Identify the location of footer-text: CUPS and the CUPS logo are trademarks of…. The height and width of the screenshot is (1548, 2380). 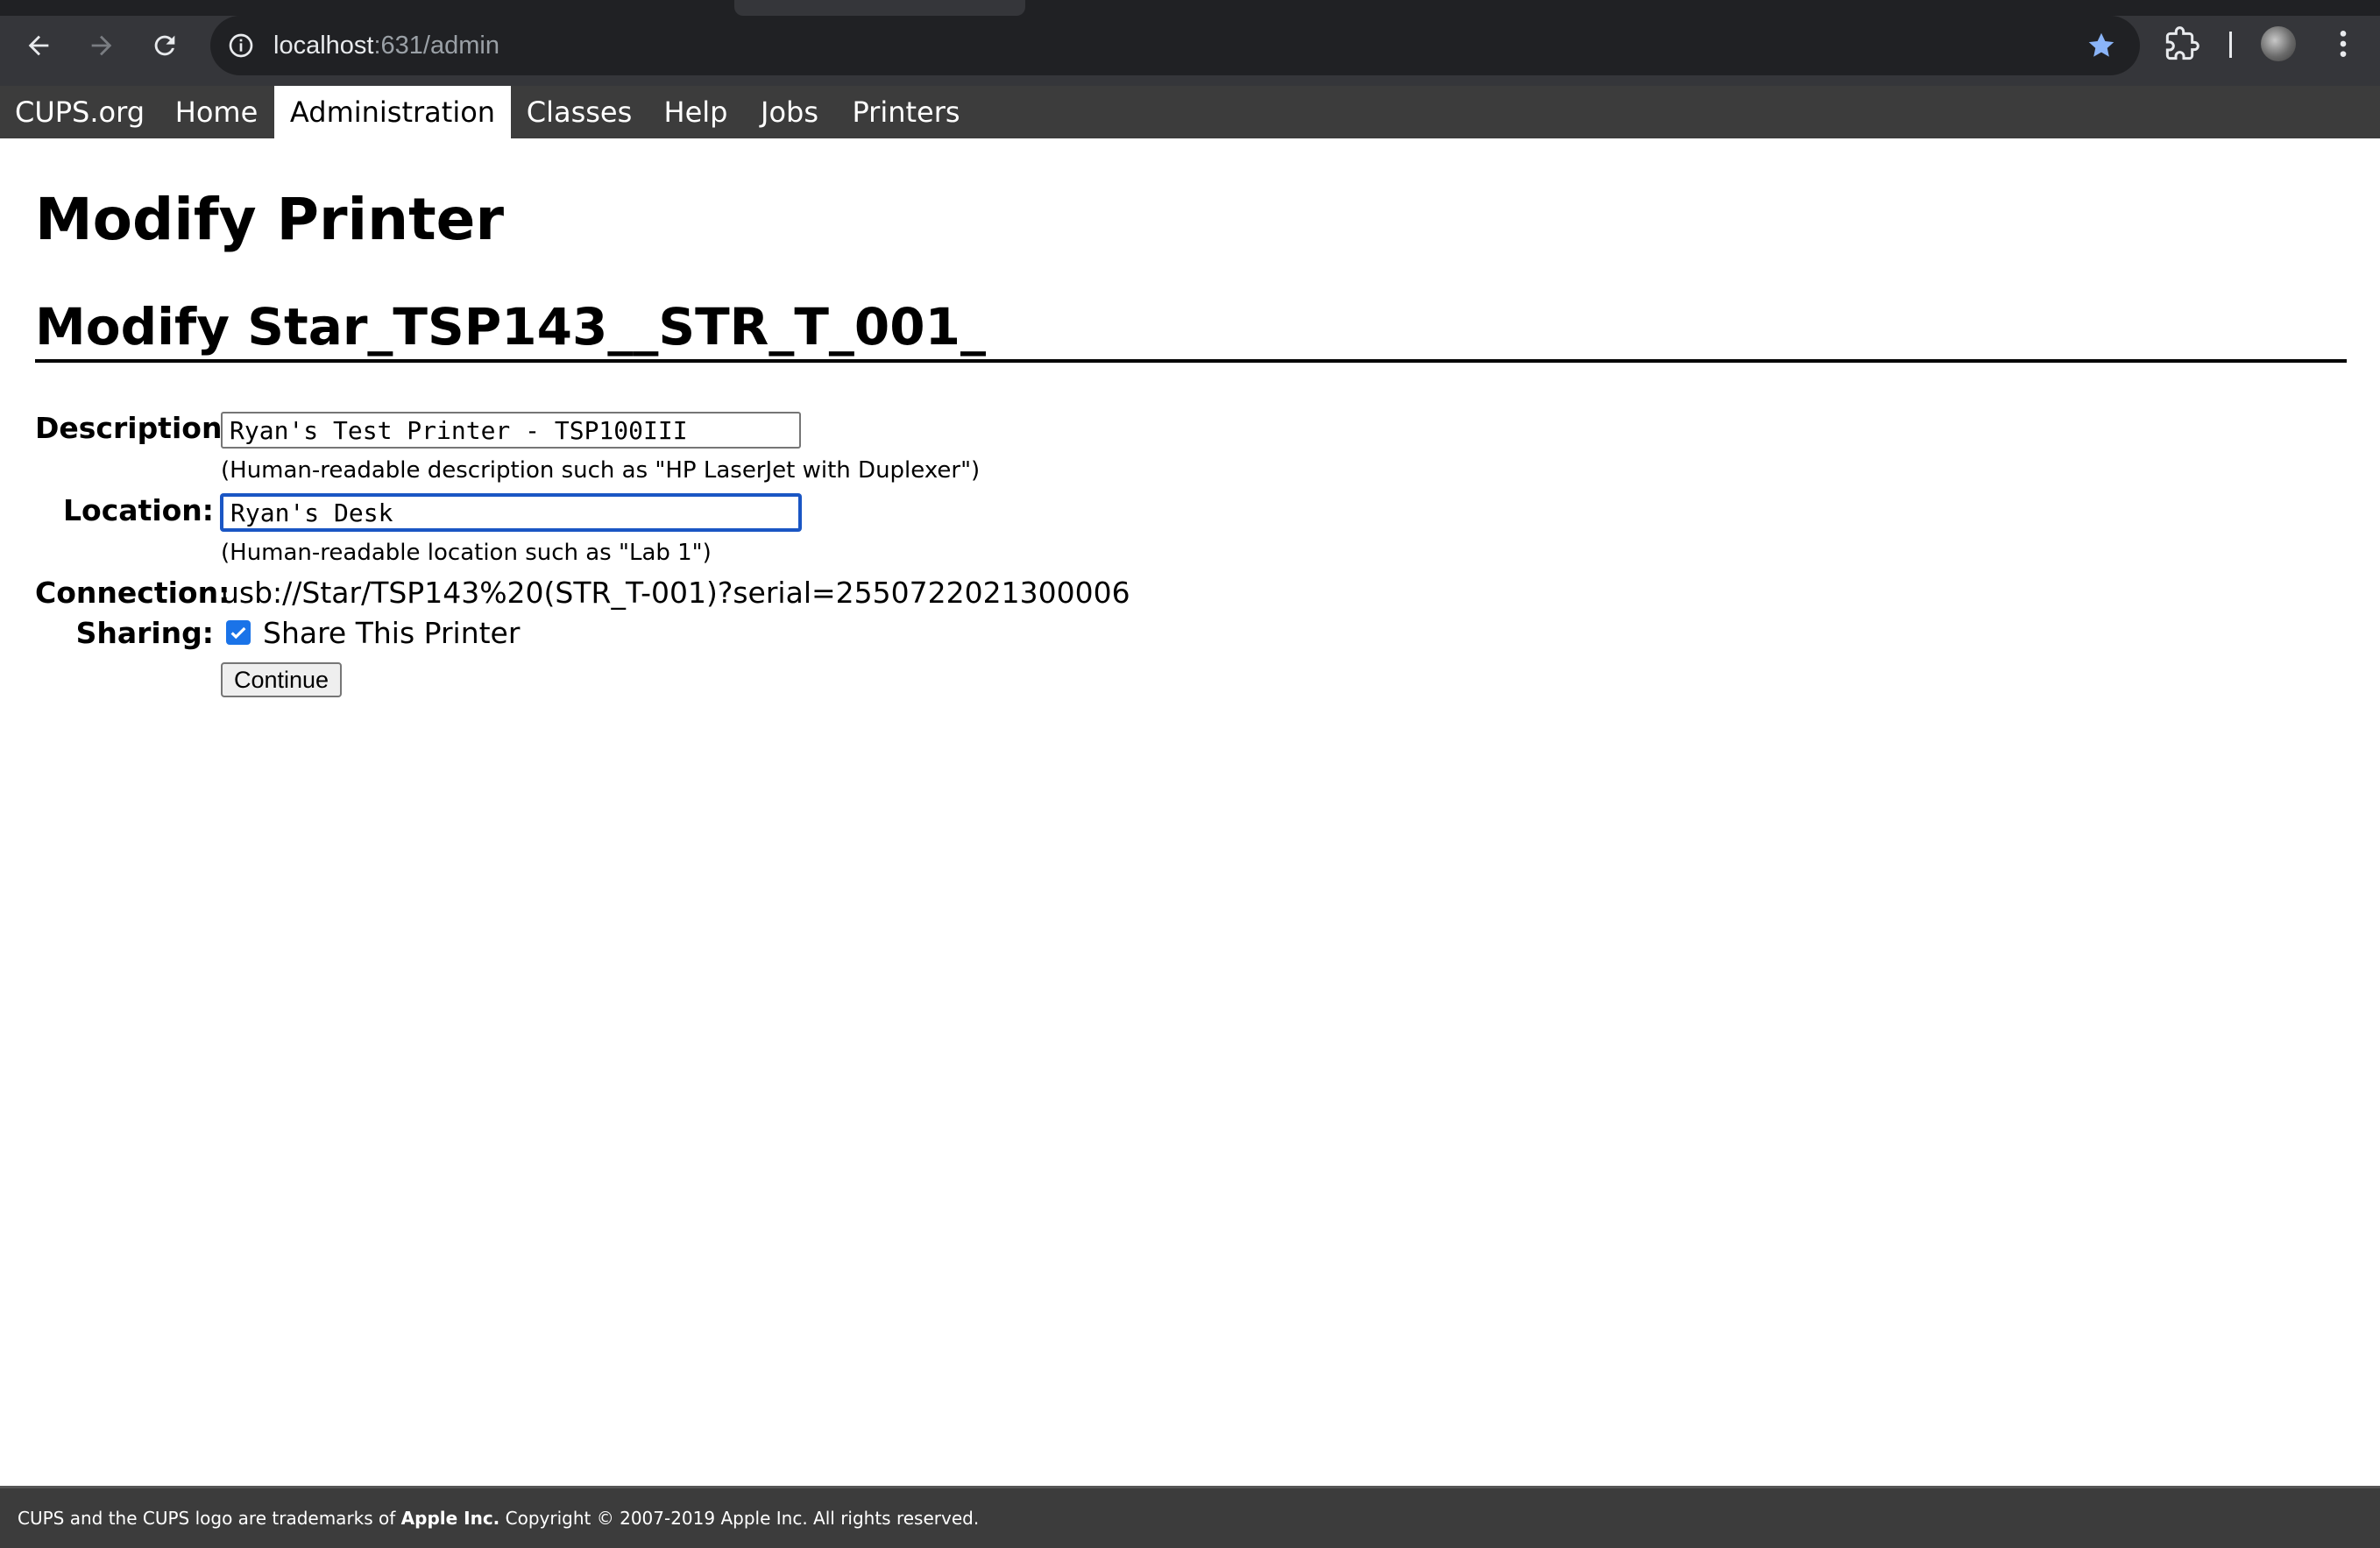
(498, 1518).